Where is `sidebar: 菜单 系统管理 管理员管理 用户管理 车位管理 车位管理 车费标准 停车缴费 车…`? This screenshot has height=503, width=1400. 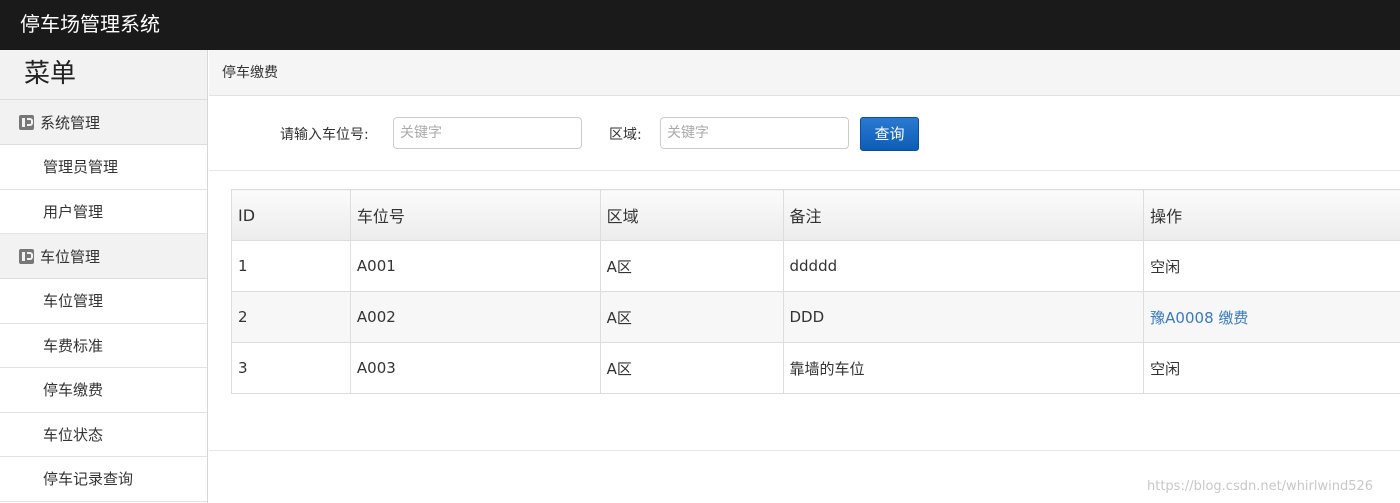
sidebar: 菜单 系统管理 管理员管理 用户管理 车位管理 车位管理 车费标准 停车缴费 车… is located at coordinates (104, 276).